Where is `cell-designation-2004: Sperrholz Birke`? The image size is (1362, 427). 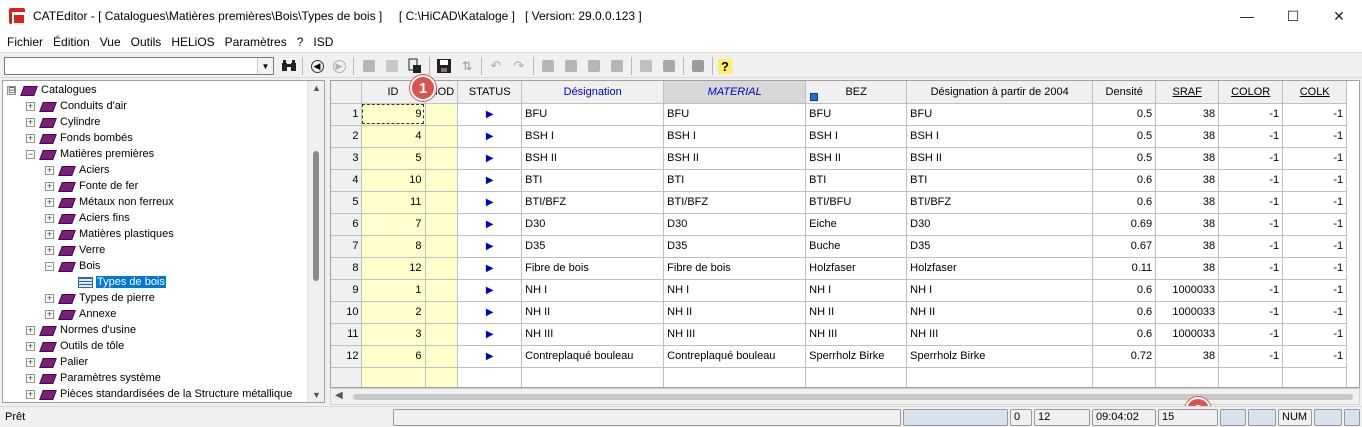 cell-designation-2004: Sperrholz Birke is located at coordinates (1000, 356).